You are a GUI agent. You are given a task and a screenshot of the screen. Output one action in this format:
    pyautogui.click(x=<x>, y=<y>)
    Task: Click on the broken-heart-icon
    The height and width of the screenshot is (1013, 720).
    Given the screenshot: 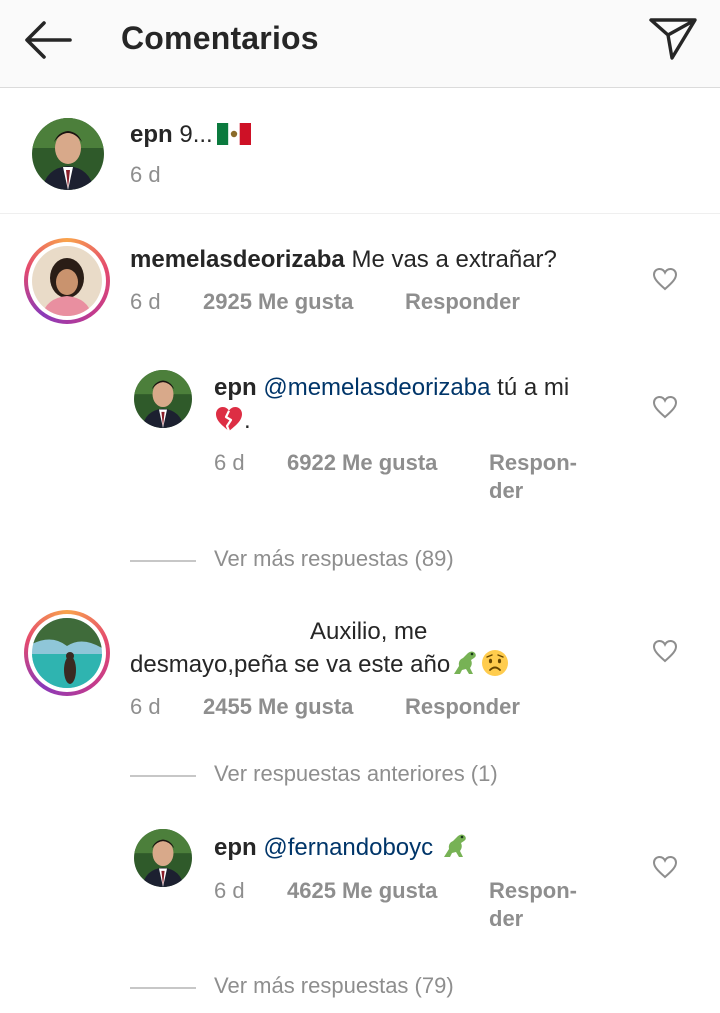 What is the action you would take?
    pyautogui.click(x=229, y=419)
    